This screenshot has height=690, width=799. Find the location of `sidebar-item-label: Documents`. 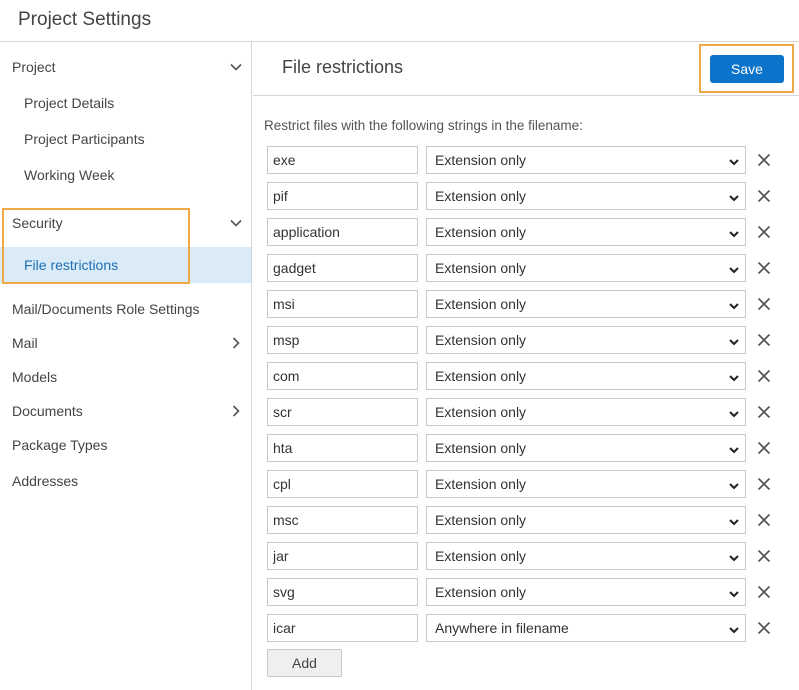

sidebar-item-label: Documents is located at coordinates (47, 411).